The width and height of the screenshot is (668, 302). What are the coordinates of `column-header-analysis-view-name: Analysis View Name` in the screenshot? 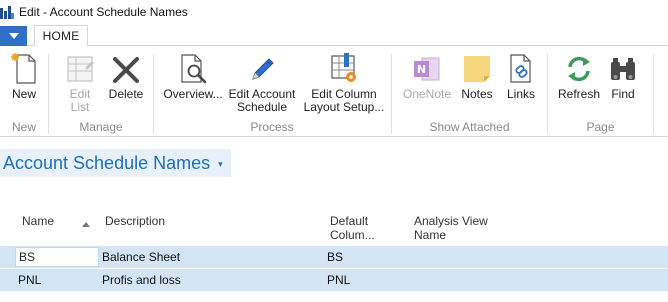 It's located at (451, 228).